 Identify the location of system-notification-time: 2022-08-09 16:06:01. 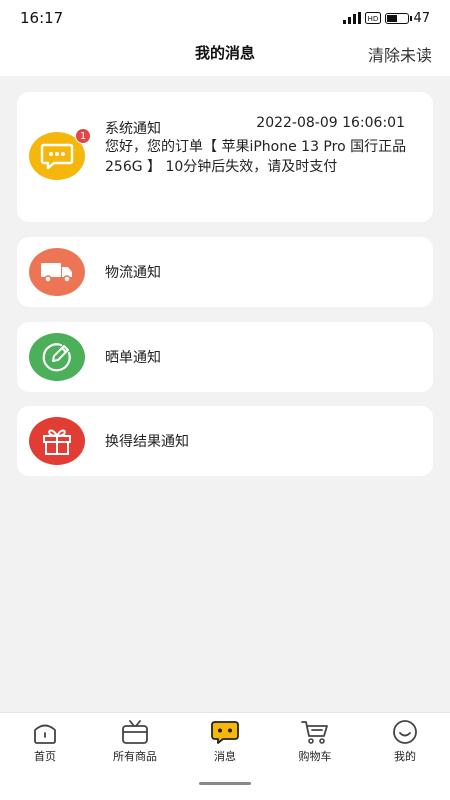
(330, 123).